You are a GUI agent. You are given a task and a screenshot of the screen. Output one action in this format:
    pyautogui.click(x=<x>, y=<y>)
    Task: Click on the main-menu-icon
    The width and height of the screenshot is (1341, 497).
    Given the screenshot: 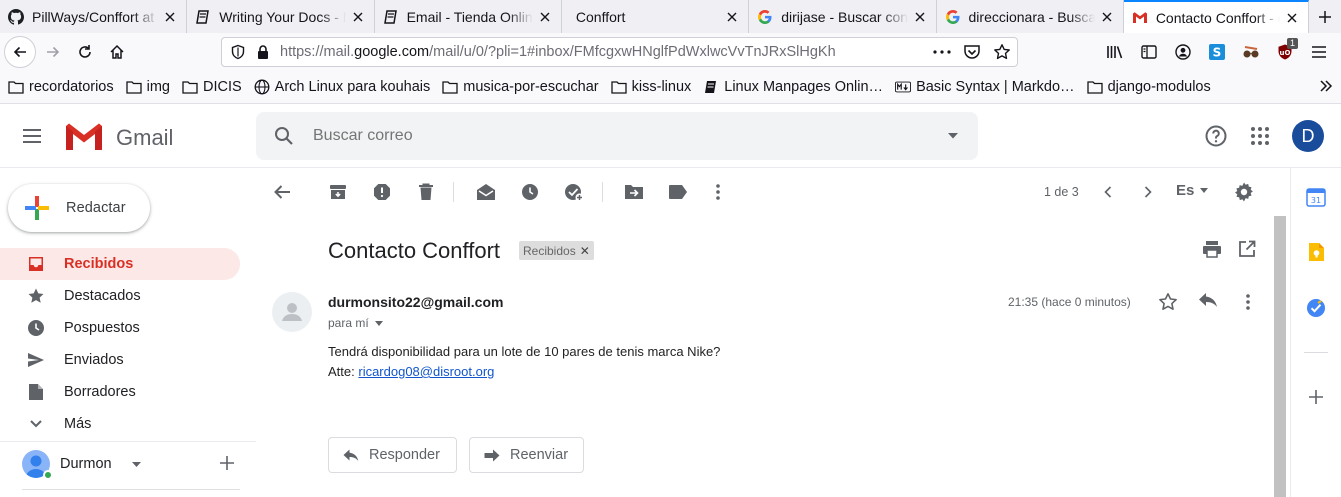 What is the action you would take?
    pyautogui.click(x=32, y=136)
    